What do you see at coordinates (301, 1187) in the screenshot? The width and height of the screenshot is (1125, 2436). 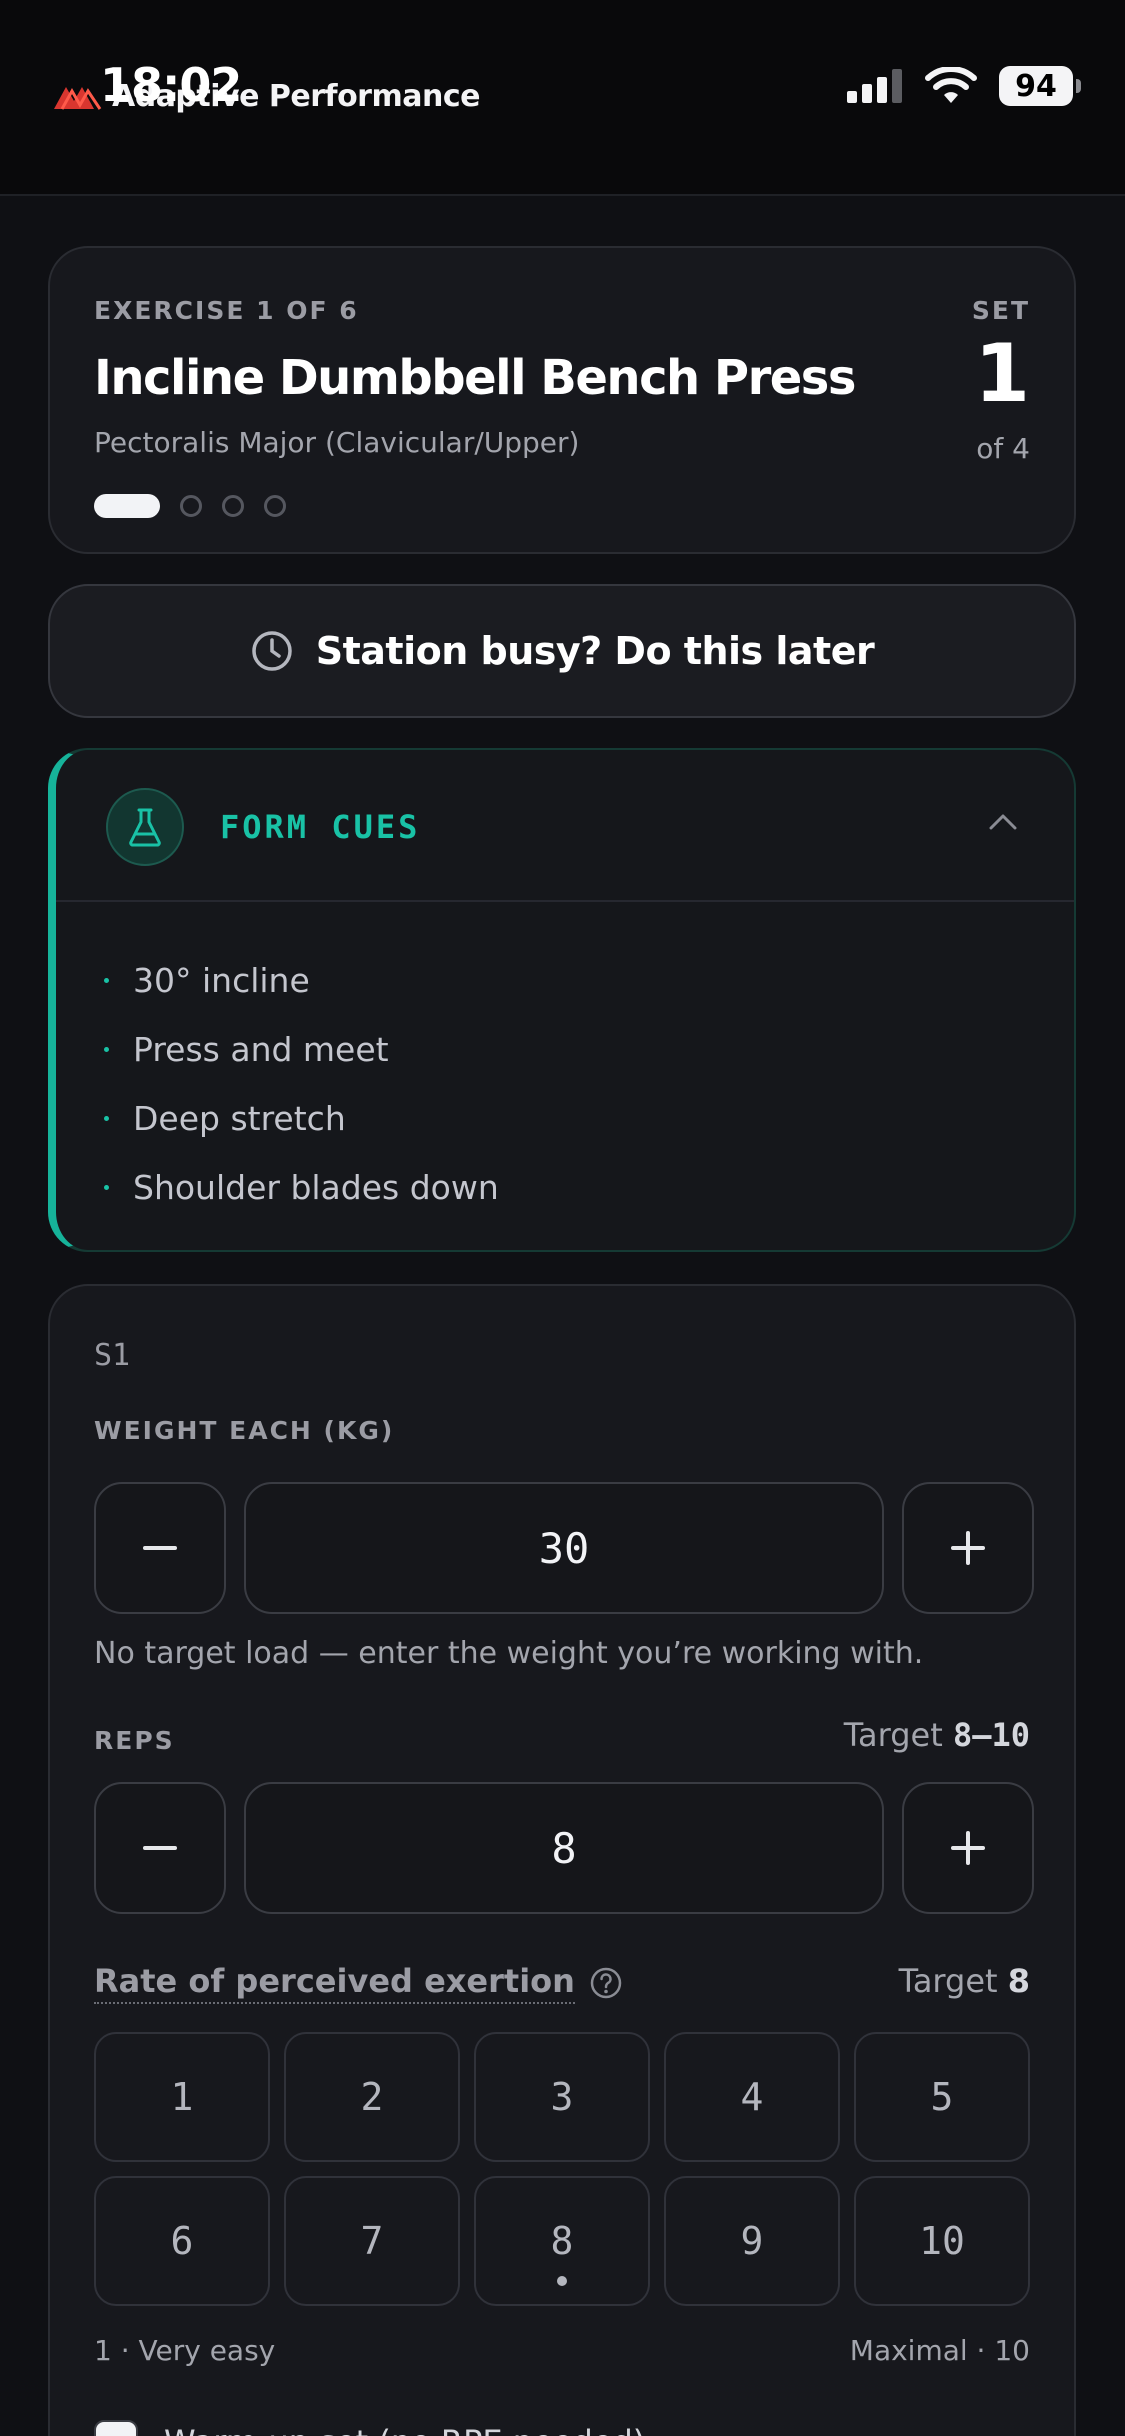 I see `list-item: Shoulder blades down` at bounding box center [301, 1187].